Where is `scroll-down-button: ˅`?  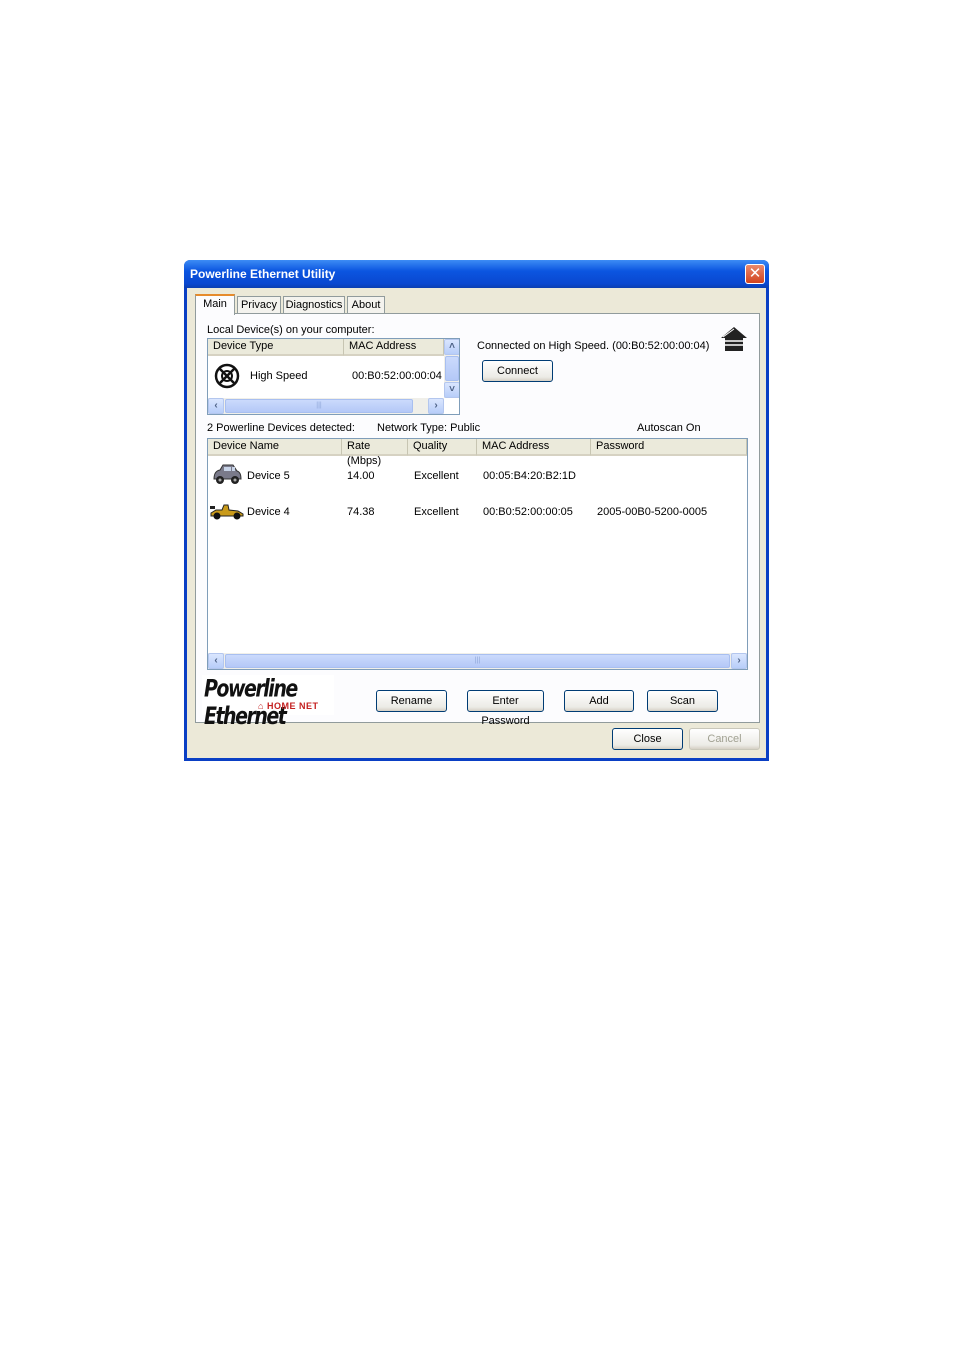 scroll-down-button: ˅ is located at coordinates (451, 390).